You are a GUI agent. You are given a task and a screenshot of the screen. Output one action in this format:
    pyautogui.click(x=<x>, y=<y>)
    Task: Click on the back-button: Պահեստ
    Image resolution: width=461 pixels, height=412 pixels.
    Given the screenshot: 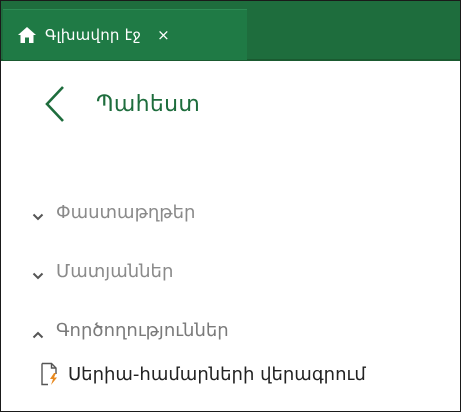 What is the action you would take?
    pyautogui.click(x=122, y=104)
    